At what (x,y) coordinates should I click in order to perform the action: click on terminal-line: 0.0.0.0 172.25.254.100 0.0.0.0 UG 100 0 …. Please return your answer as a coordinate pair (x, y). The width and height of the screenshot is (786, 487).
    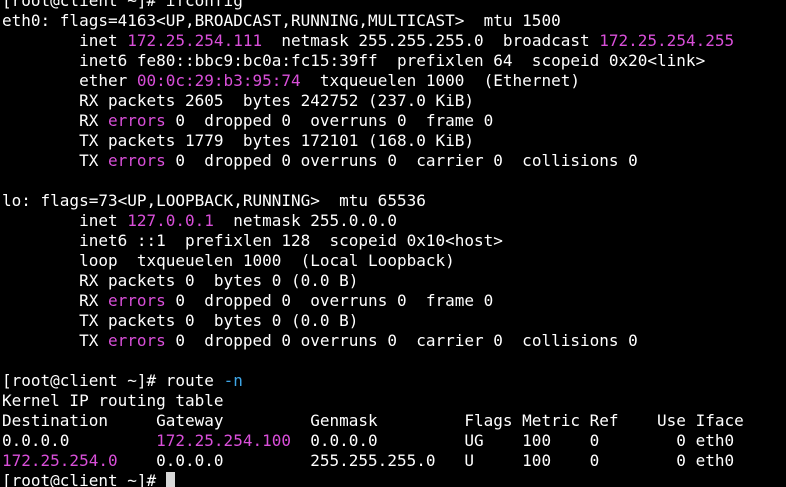
    Looking at the image, I should click on (373, 441).